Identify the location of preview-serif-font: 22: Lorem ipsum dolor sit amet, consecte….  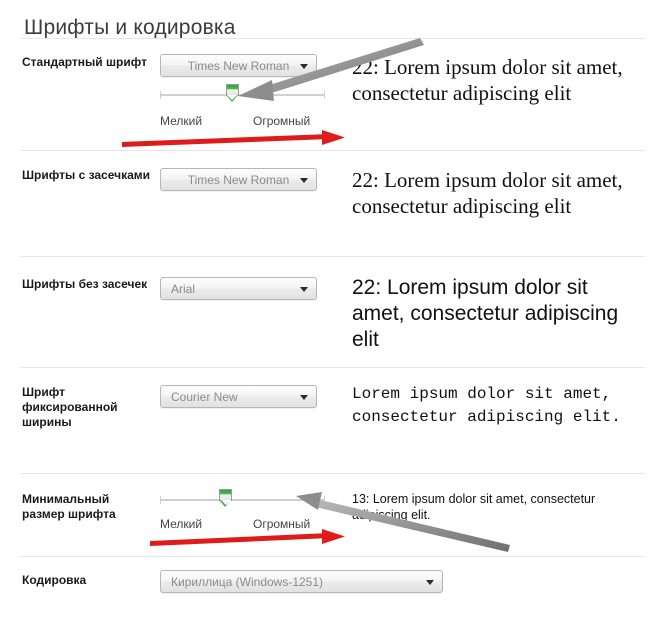
(487, 193).